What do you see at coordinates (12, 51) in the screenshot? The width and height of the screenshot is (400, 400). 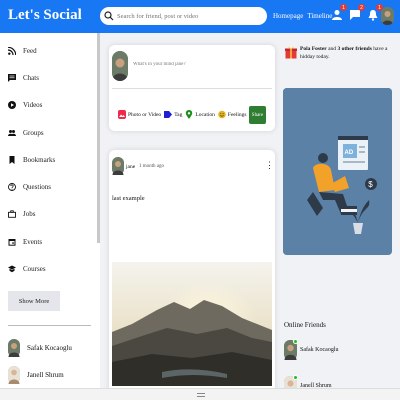 I see `rss-icon` at bounding box center [12, 51].